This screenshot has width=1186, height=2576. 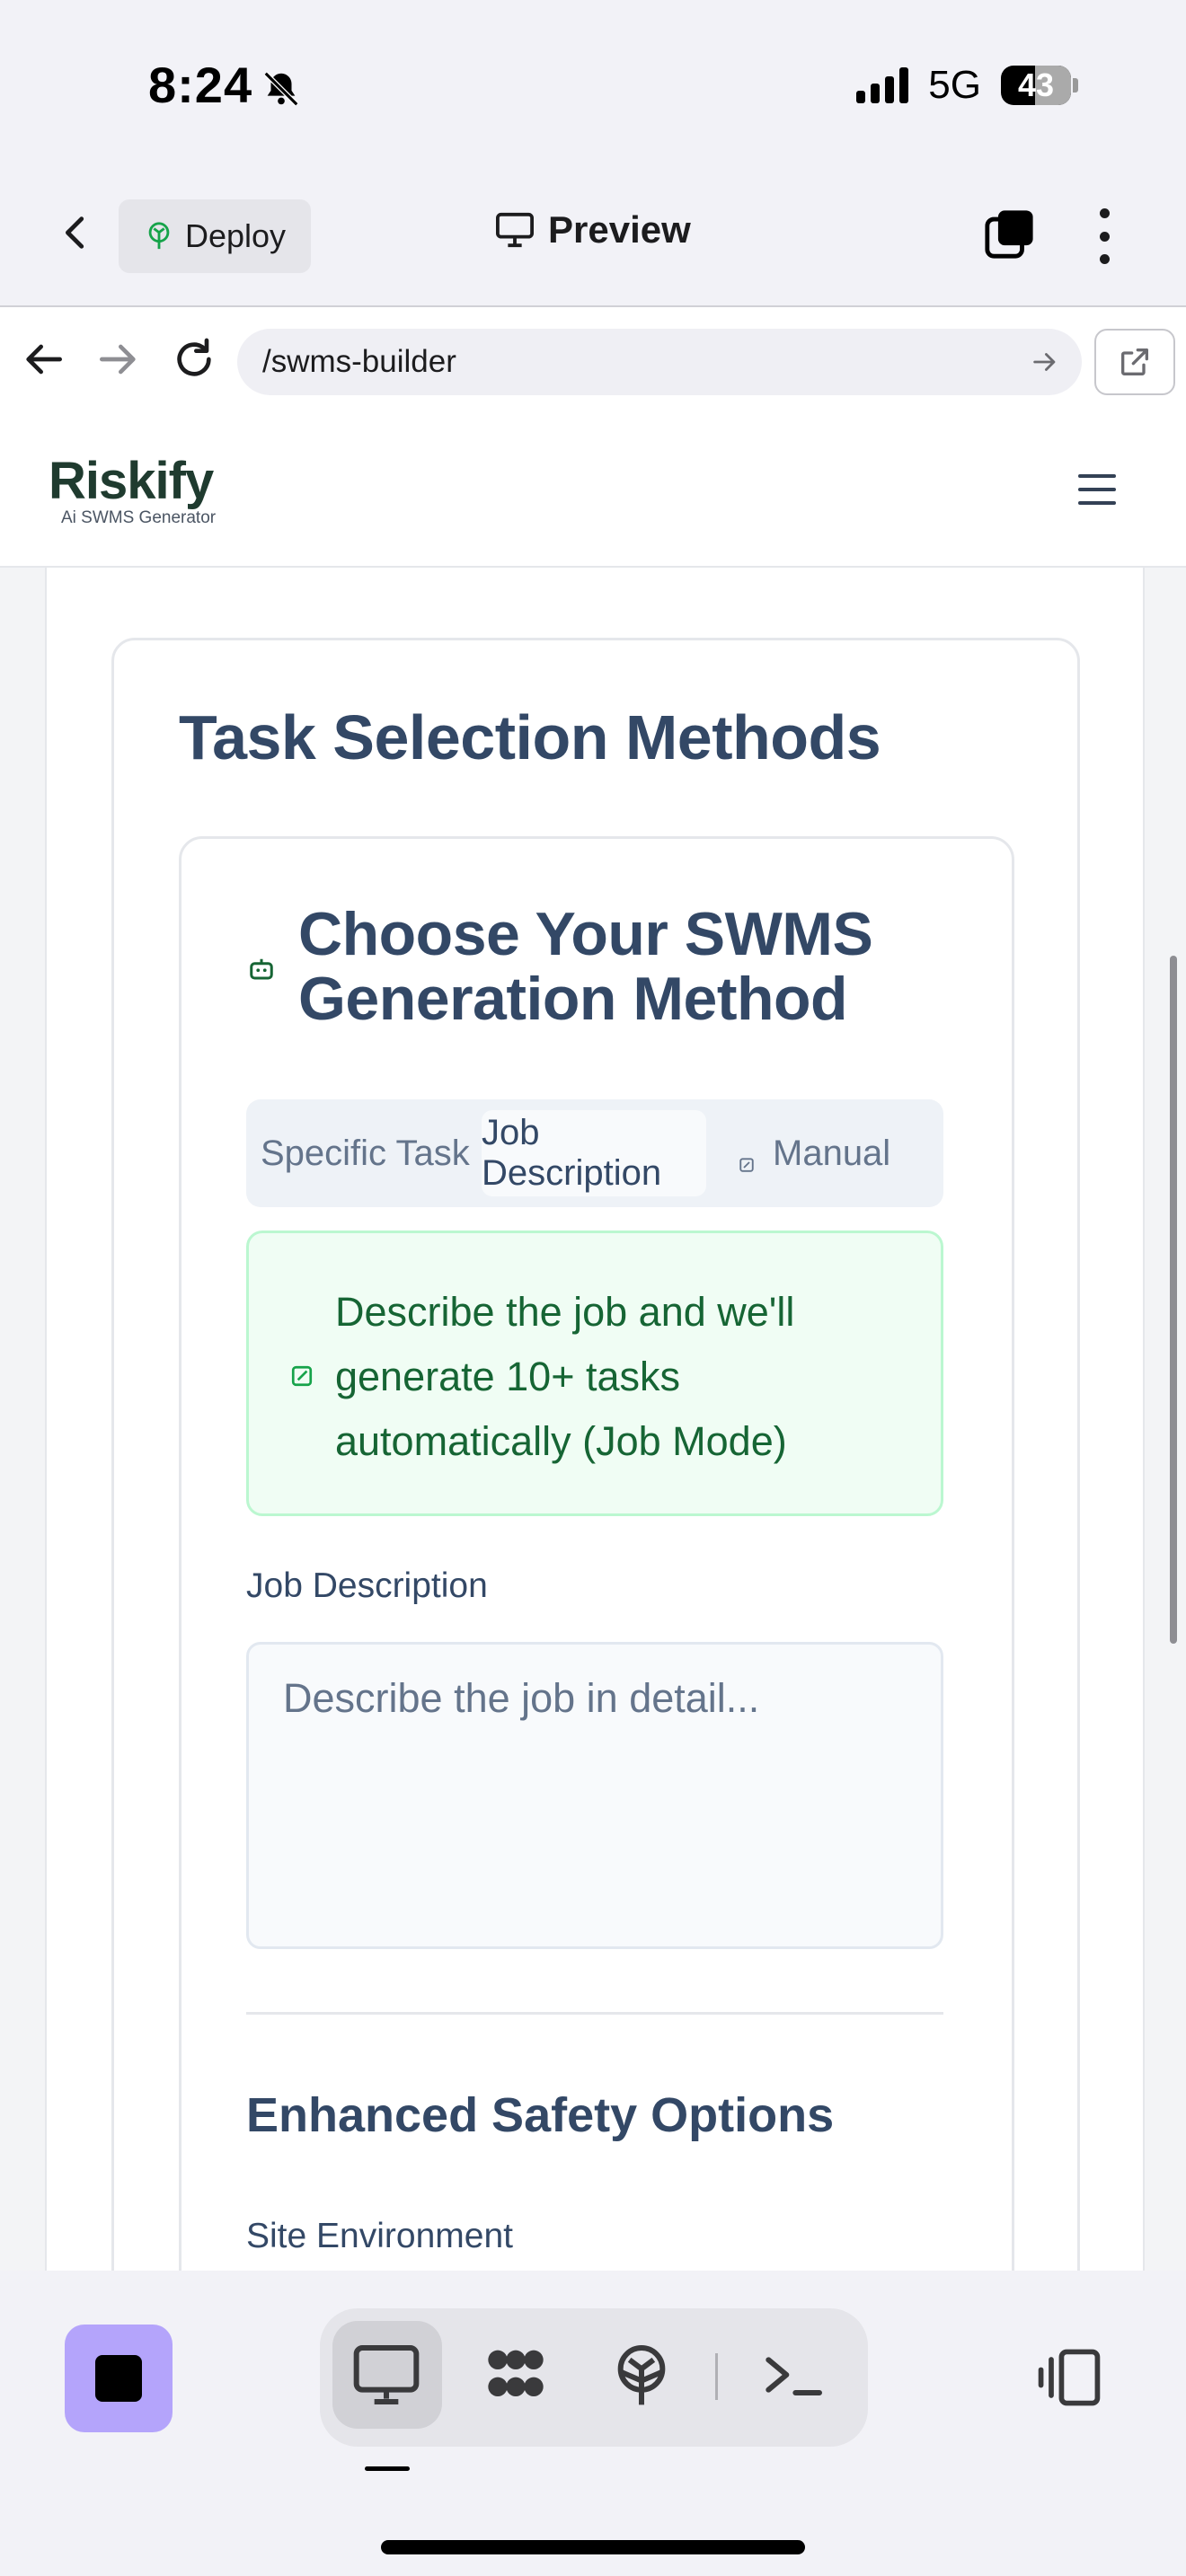 What do you see at coordinates (540, 2115) in the screenshot?
I see `safety-options-title: Enhanced Safety Options` at bounding box center [540, 2115].